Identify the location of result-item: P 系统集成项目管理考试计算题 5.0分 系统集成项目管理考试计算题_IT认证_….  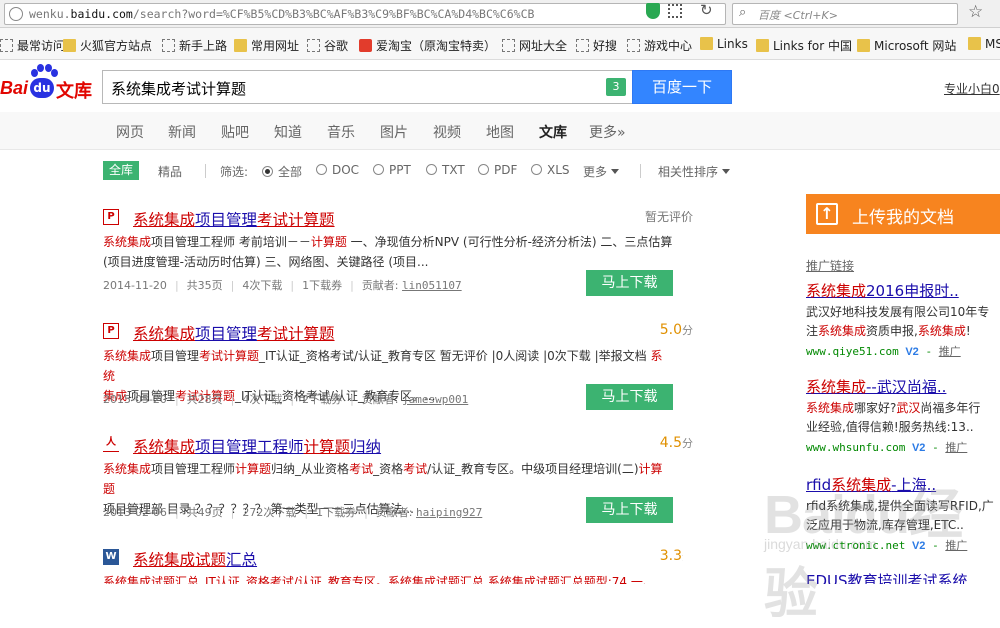
(398, 372).